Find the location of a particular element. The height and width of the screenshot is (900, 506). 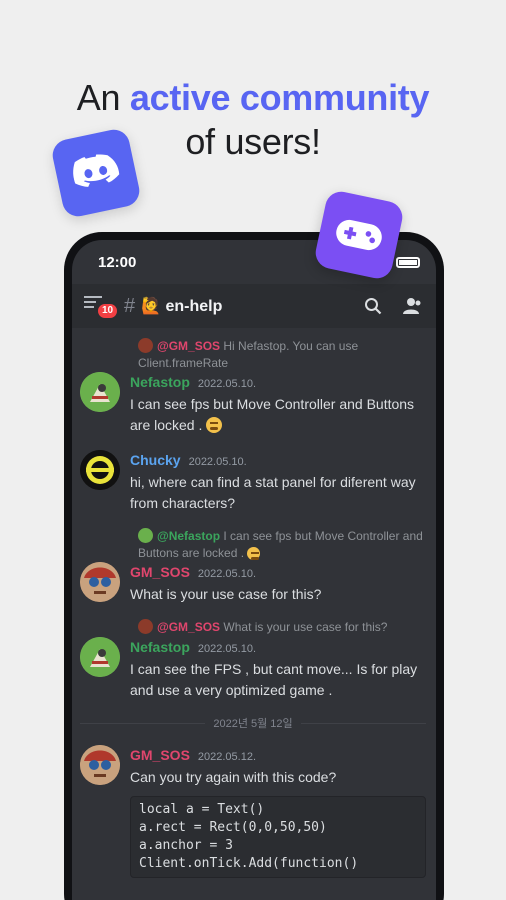

search-button is located at coordinates (373, 306).